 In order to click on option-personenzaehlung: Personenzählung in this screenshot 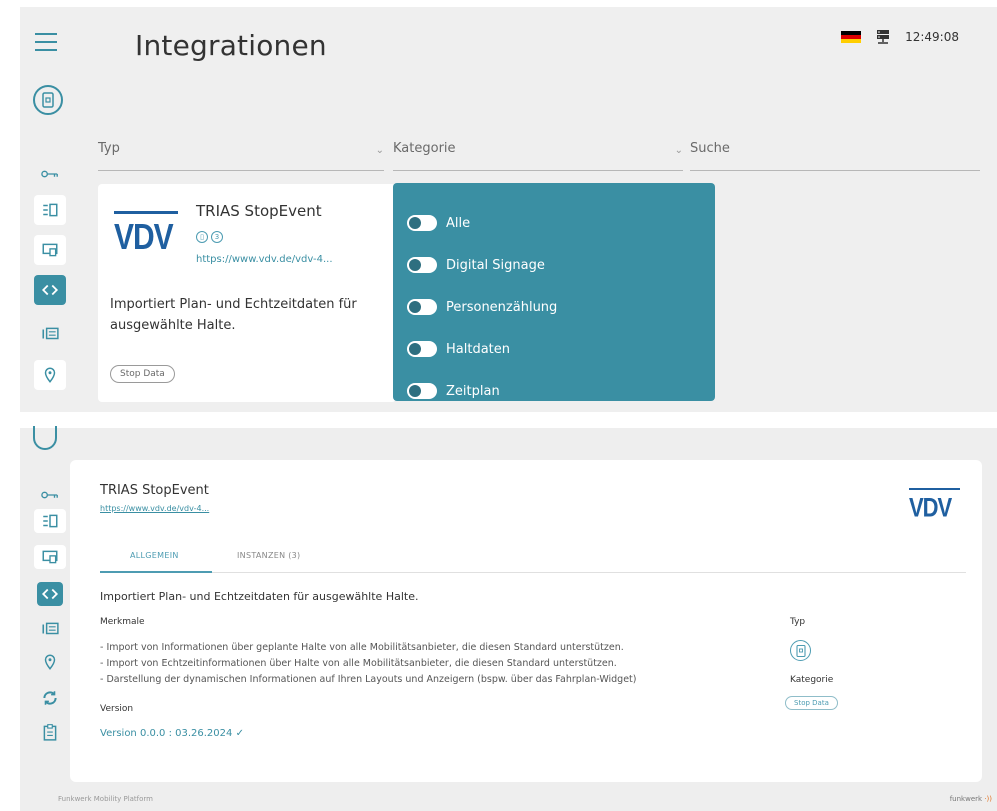, I will do `click(554, 307)`.